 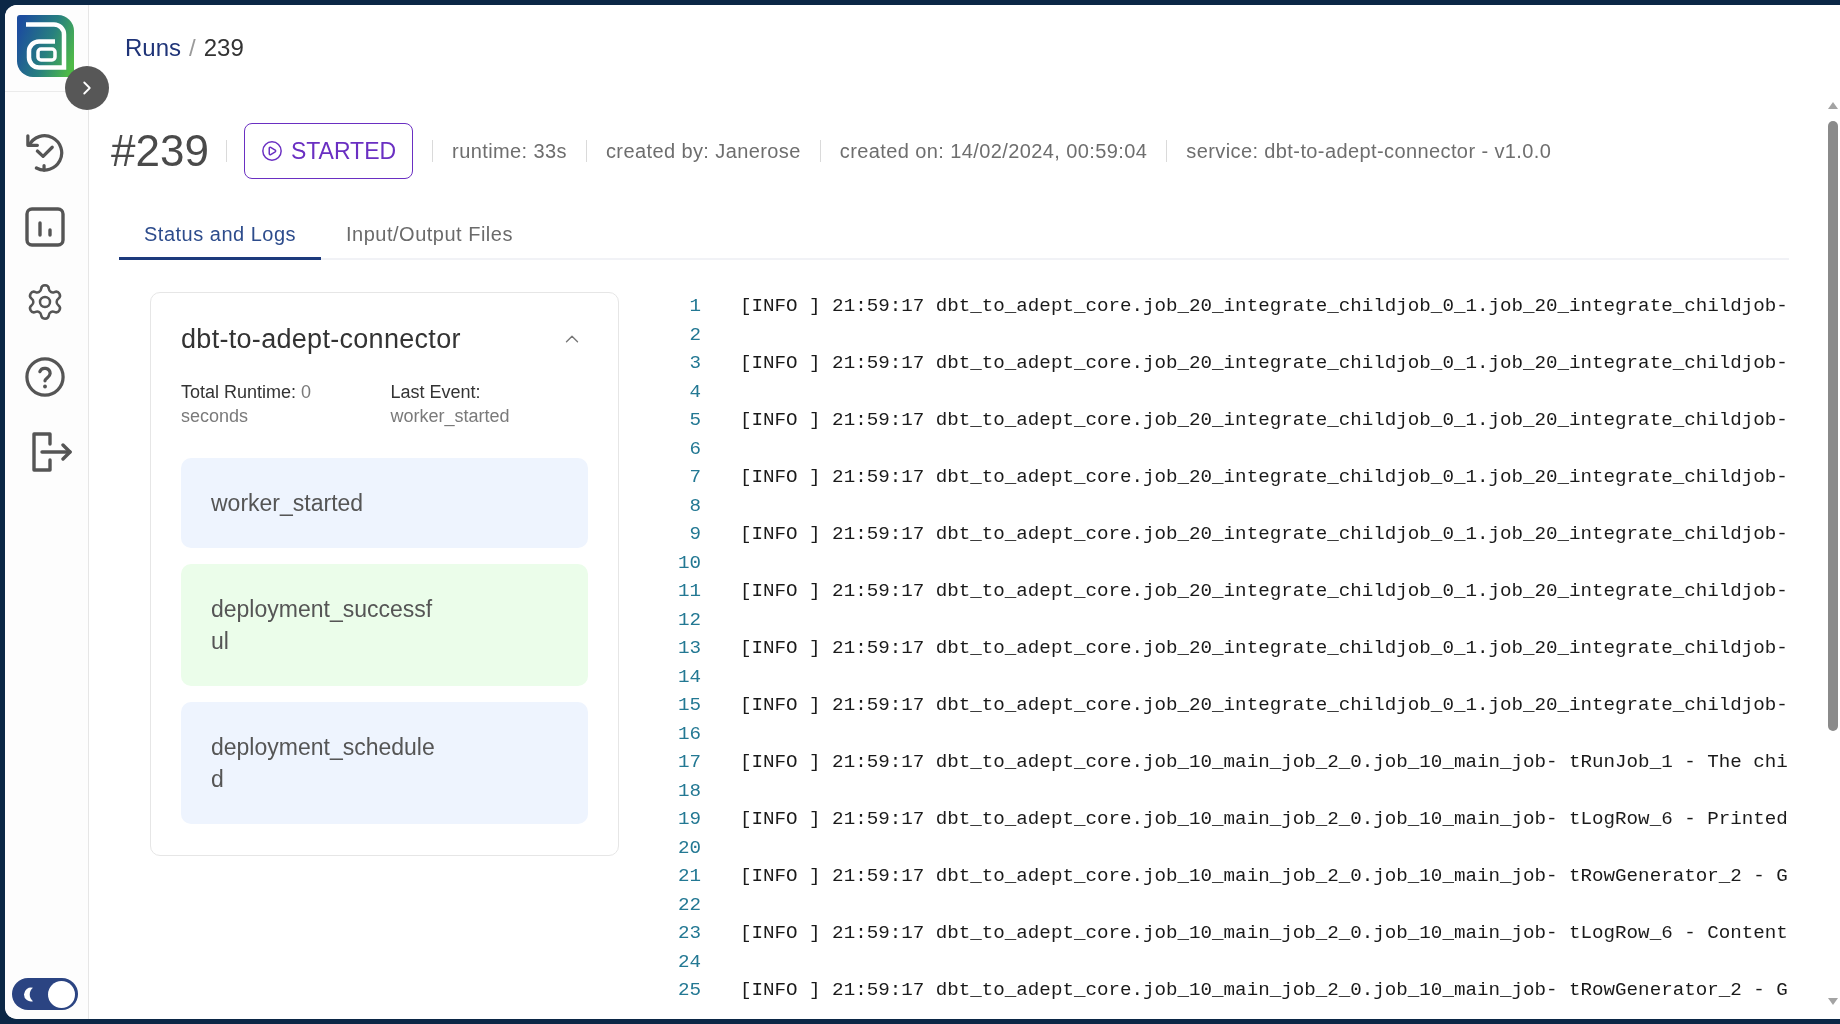 I want to click on play-circle-icon, so click(x=271, y=151).